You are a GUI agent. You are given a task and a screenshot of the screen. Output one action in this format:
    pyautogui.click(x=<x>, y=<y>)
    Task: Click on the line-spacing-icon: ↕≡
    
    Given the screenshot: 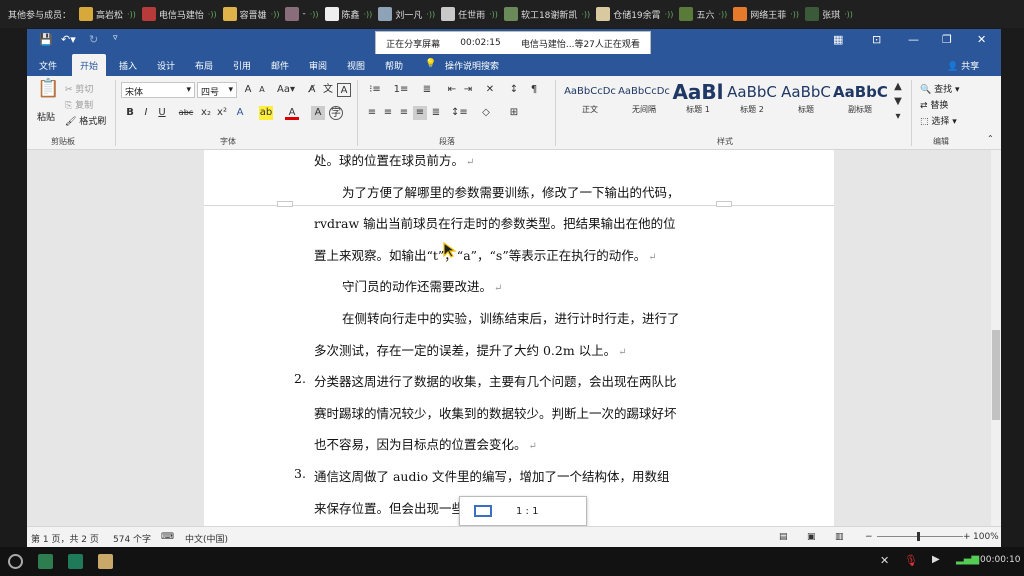 What is the action you would take?
    pyautogui.click(x=459, y=113)
    